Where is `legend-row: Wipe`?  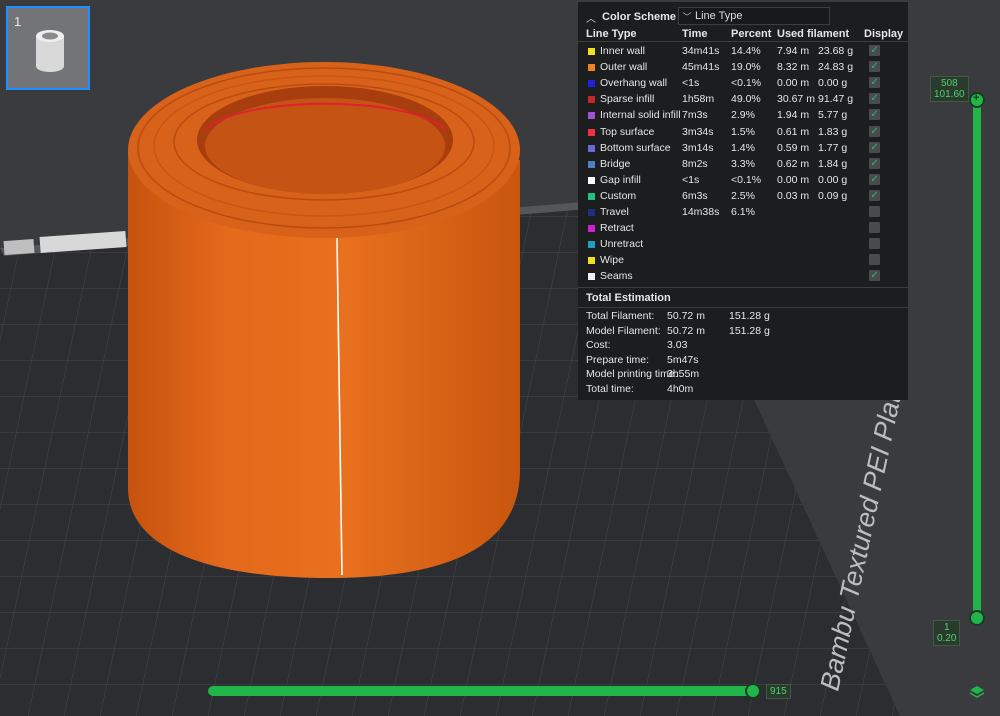 legend-row: Wipe is located at coordinates (743, 260).